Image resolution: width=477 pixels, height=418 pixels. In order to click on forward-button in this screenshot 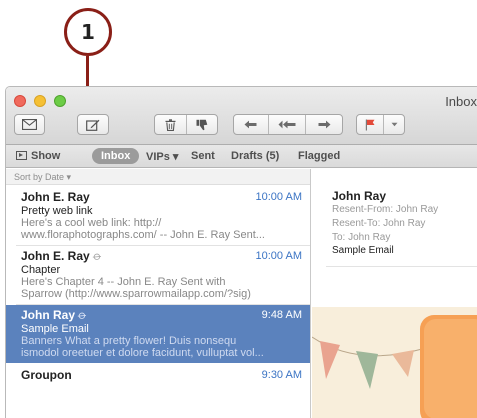, I will do `click(324, 124)`.